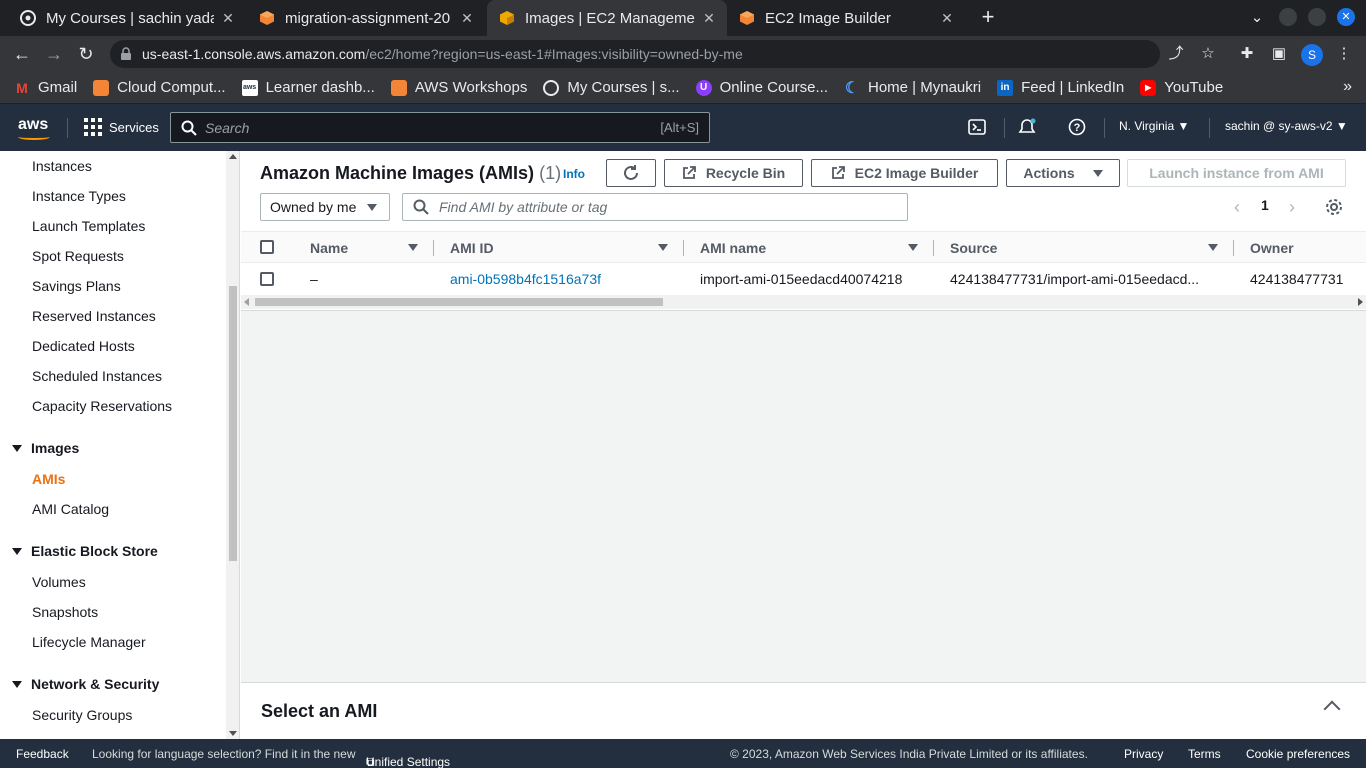 This screenshot has height=770, width=1366. What do you see at coordinates (48, 479) in the screenshot?
I see `sidebar-item-amis: AMIs` at bounding box center [48, 479].